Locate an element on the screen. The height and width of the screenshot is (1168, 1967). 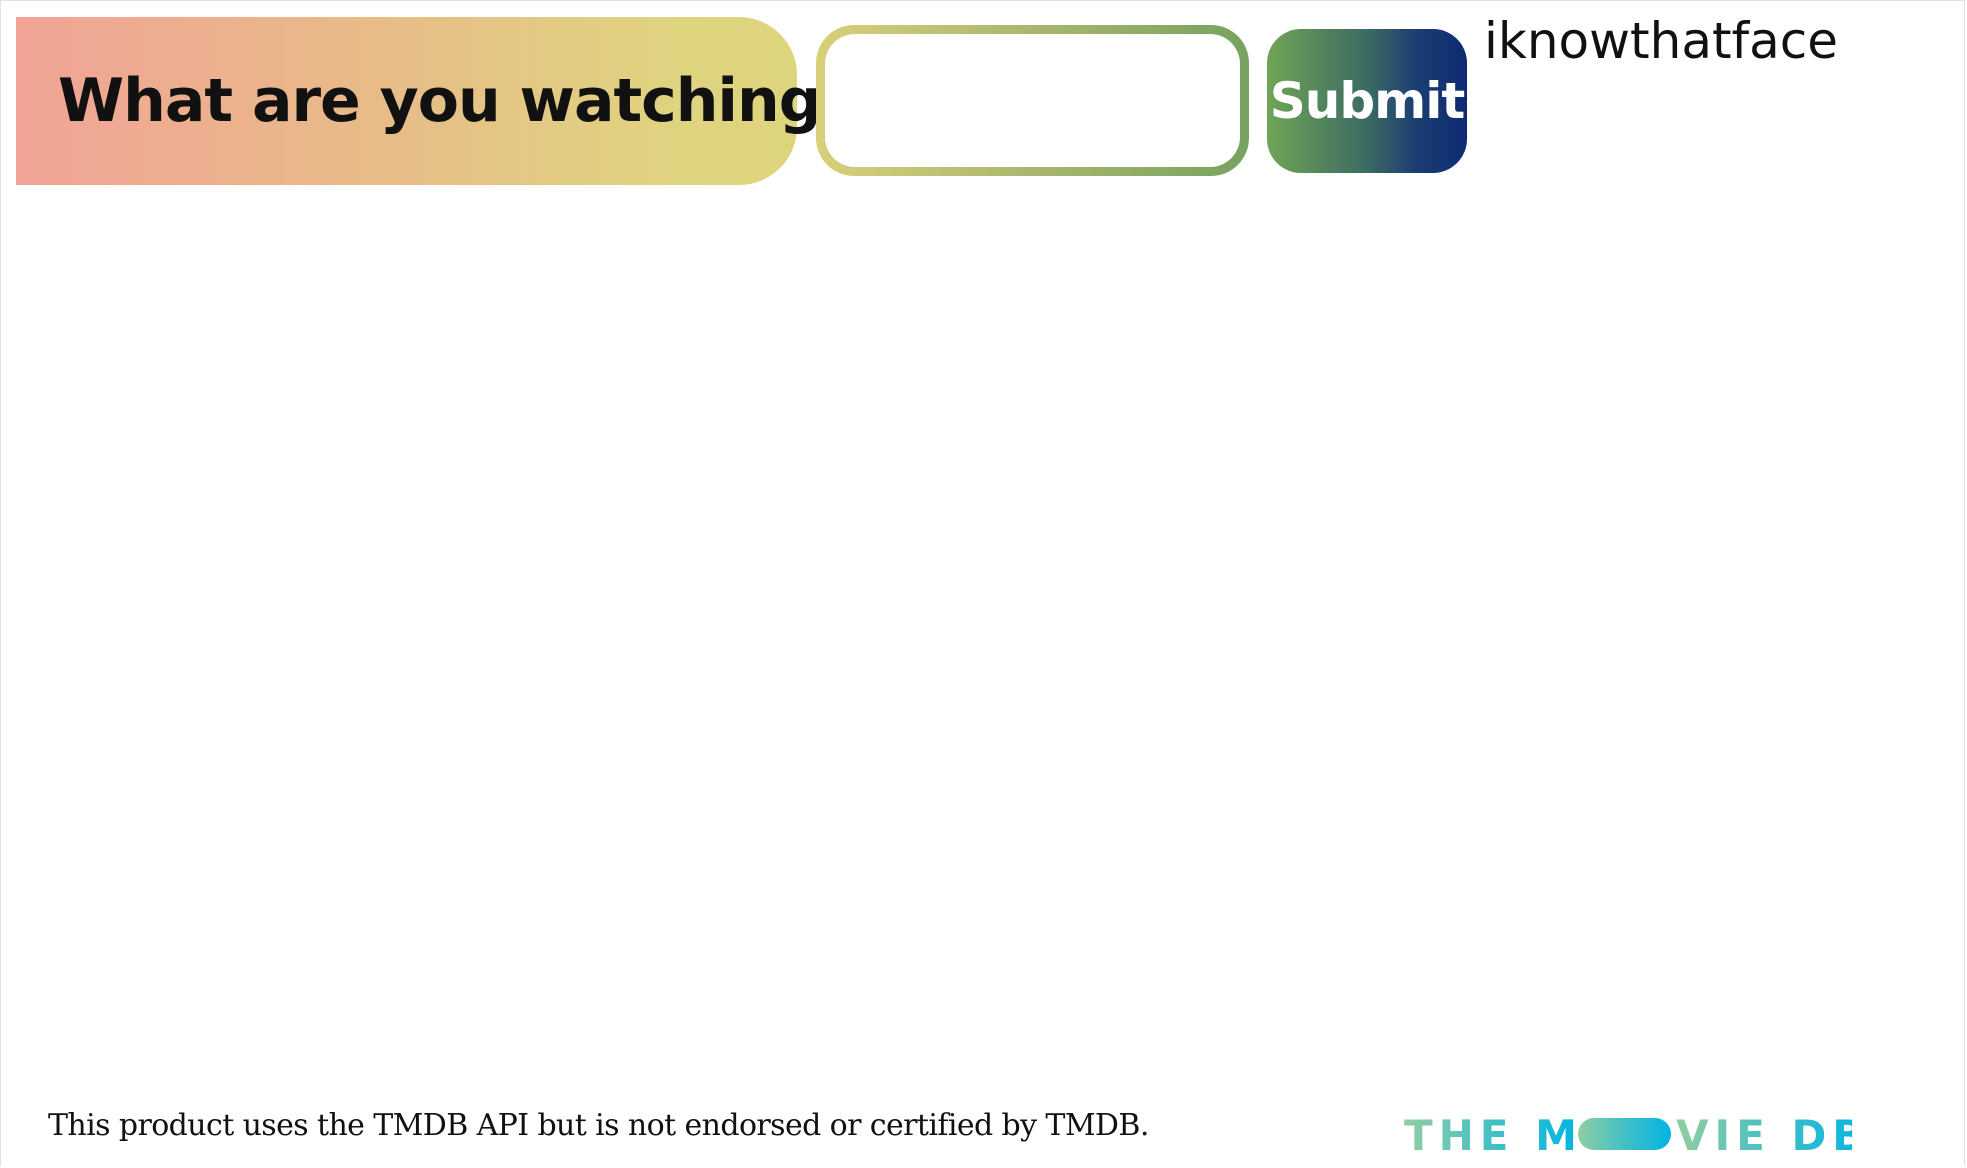
tmdb-logo-pill-icon is located at coordinates (1624, 1134).